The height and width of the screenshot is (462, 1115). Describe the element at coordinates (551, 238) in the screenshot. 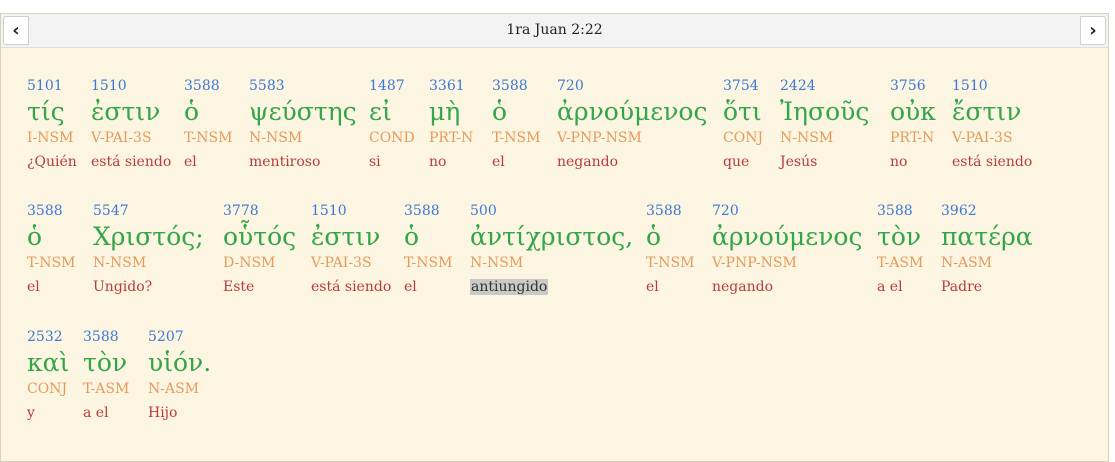

I see `greek-word: ἀντίχριστος,` at that location.